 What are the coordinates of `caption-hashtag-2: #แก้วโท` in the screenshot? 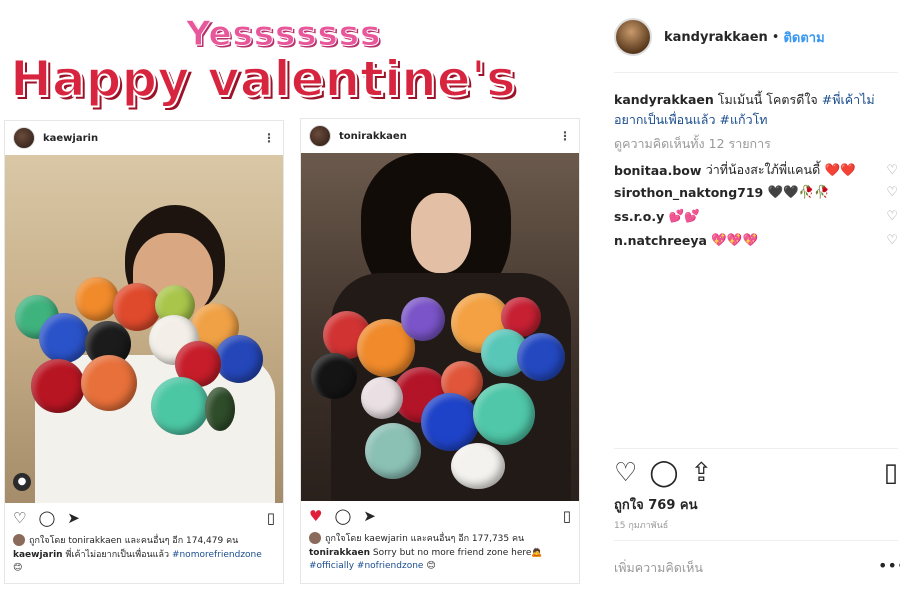 It's located at (743, 119).